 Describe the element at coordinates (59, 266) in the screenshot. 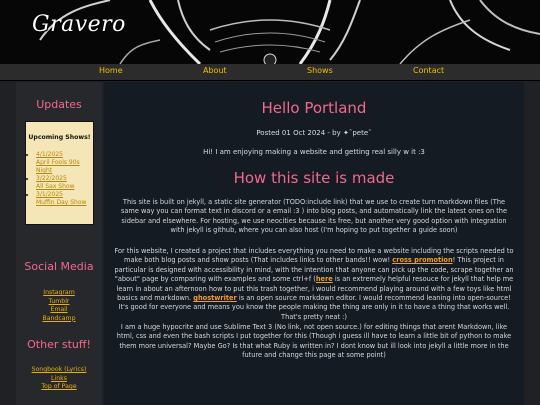

I see `social-media-heading: Social Media` at that location.